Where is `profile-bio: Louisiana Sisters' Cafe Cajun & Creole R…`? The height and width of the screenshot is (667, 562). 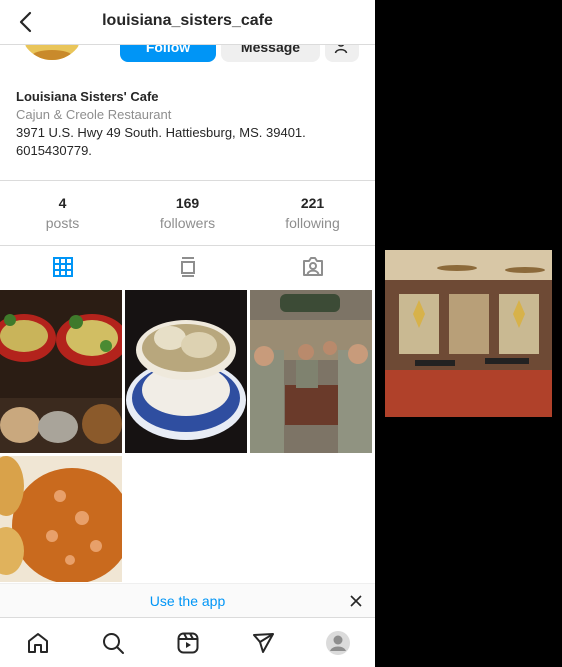
profile-bio: Louisiana Sisters' Cafe Cajun & Creole R… is located at coordinates (187, 124).